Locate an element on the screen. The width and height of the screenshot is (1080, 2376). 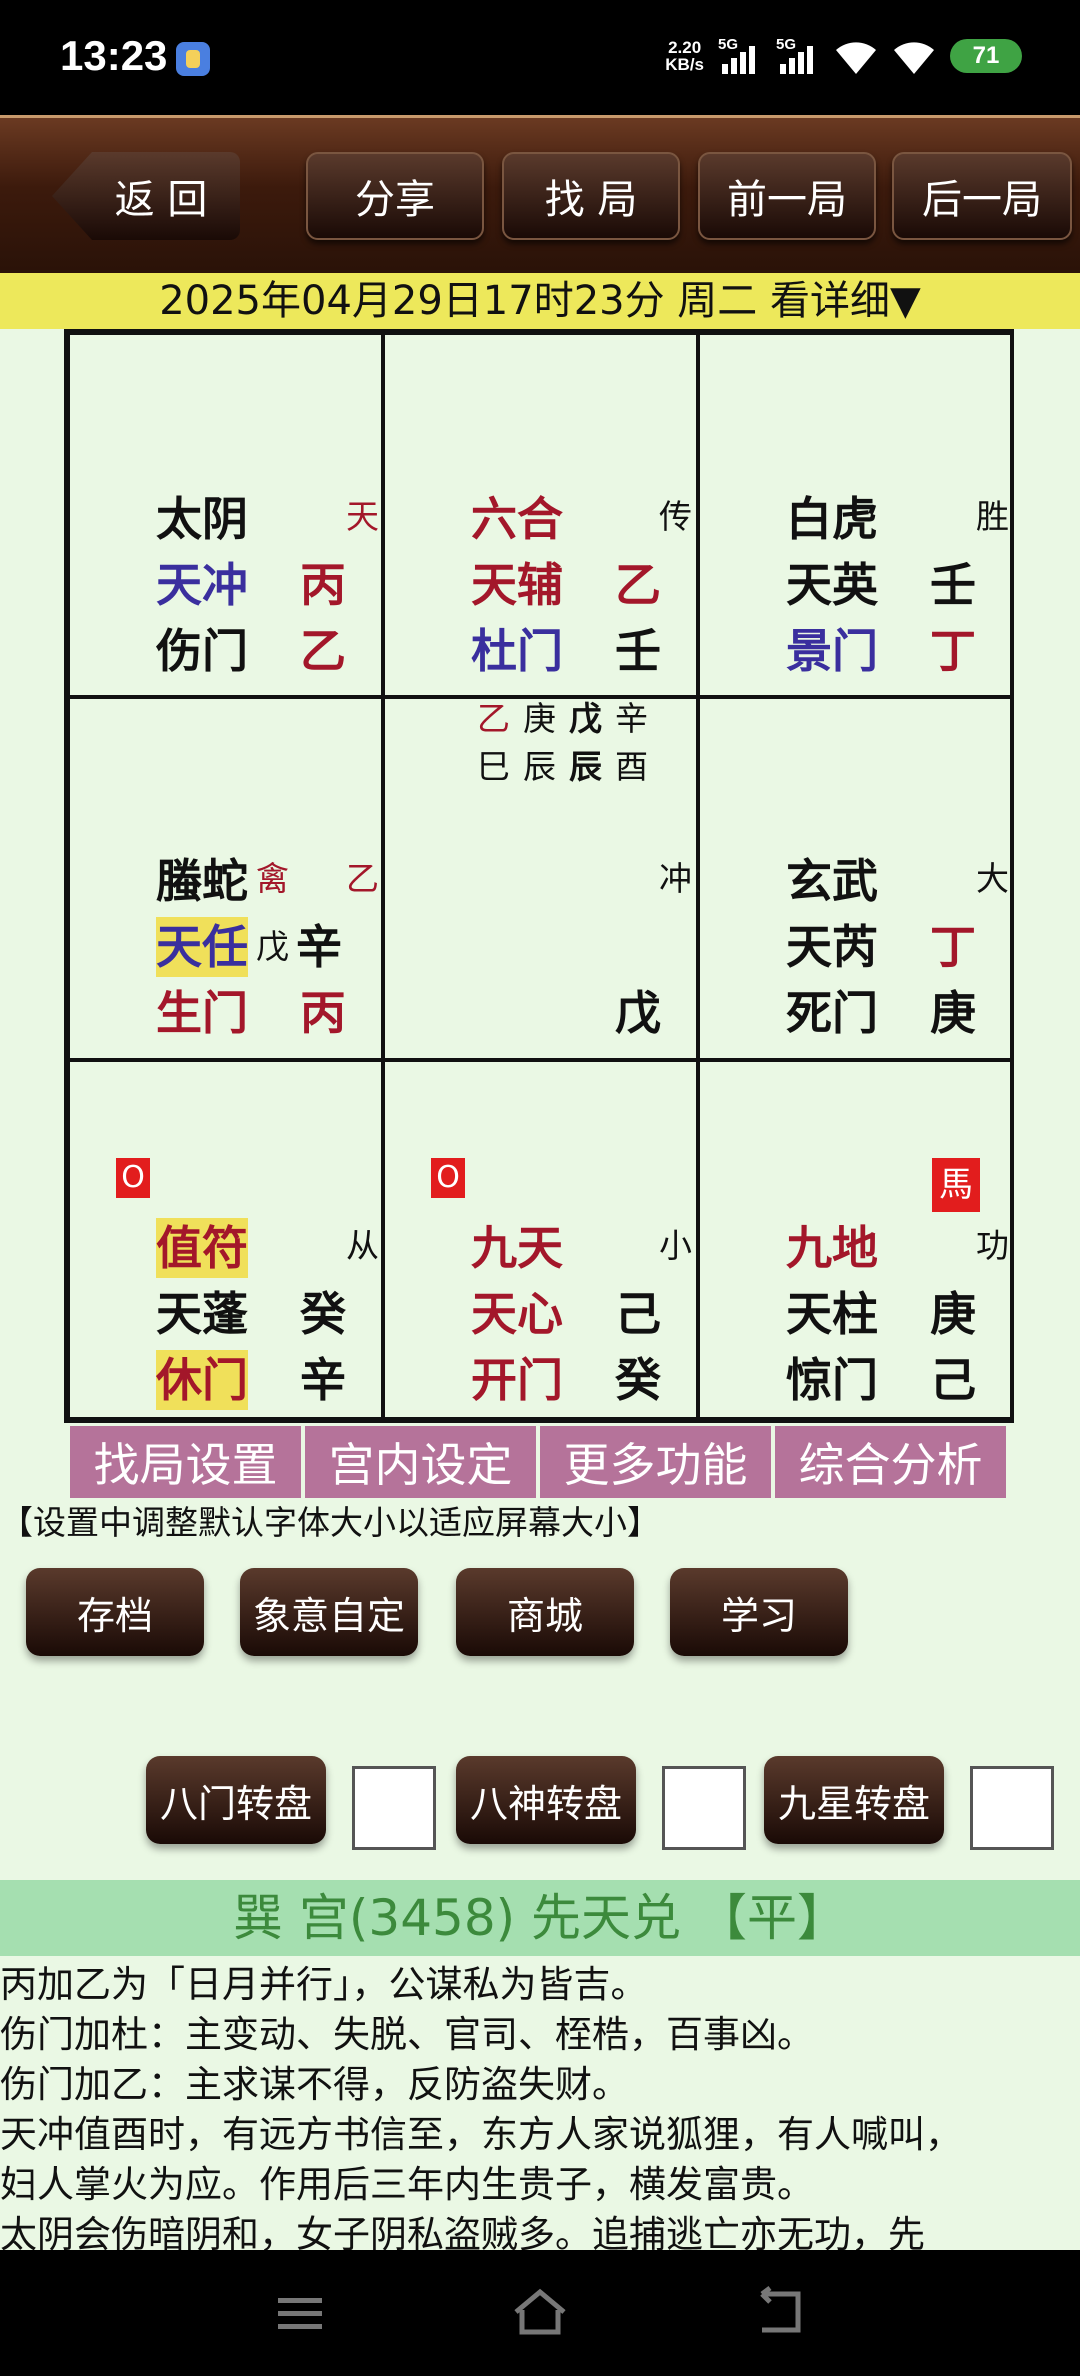
horse-star-badge: 馬 is located at coordinates (956, 1185).